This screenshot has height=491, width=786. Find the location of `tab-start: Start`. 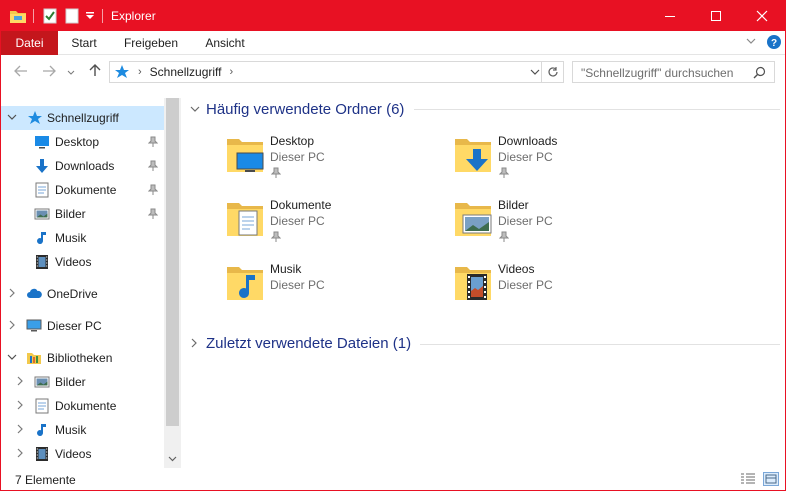

tab-start: Start is located at coordinates (84, 43).